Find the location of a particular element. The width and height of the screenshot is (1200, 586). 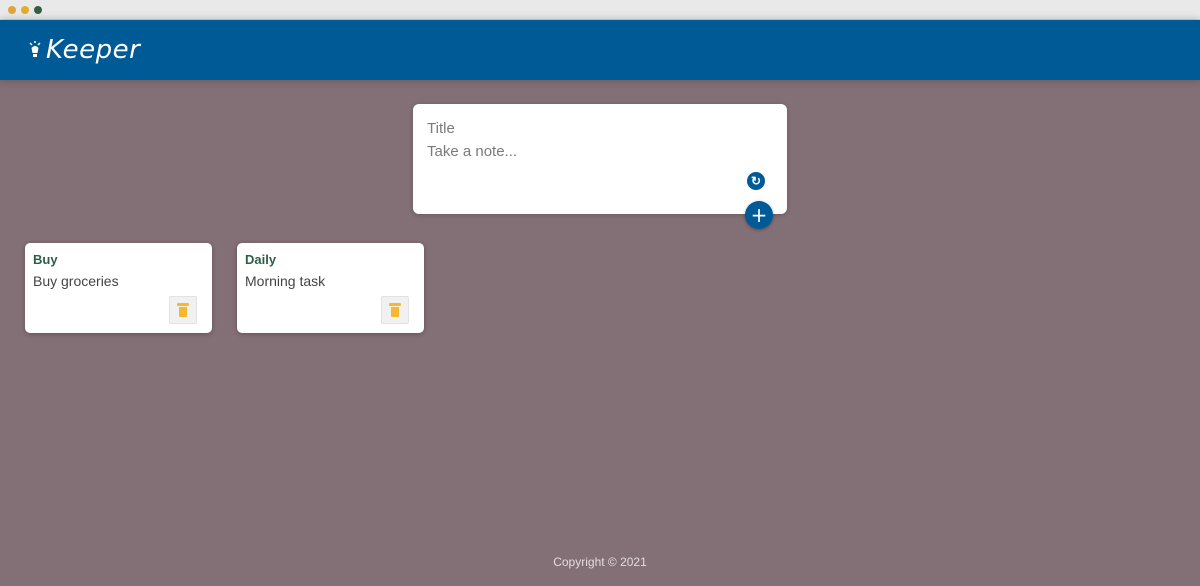

window-titlebar is located at coordinates (600, 10).